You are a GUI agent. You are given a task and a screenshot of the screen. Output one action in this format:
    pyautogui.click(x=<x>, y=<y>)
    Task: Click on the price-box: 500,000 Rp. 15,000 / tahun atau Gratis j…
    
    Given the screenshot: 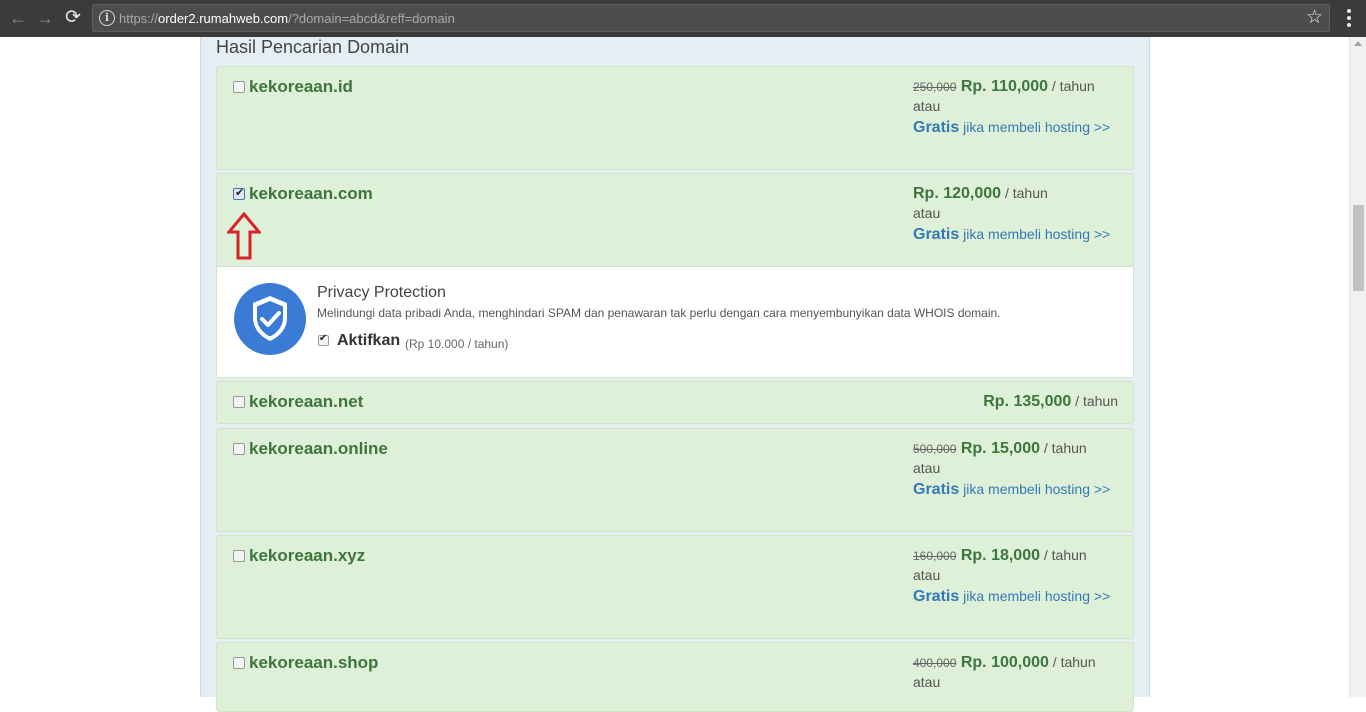 What is the action you would take?
    pyautogui.click(x=1018, y=470)
    